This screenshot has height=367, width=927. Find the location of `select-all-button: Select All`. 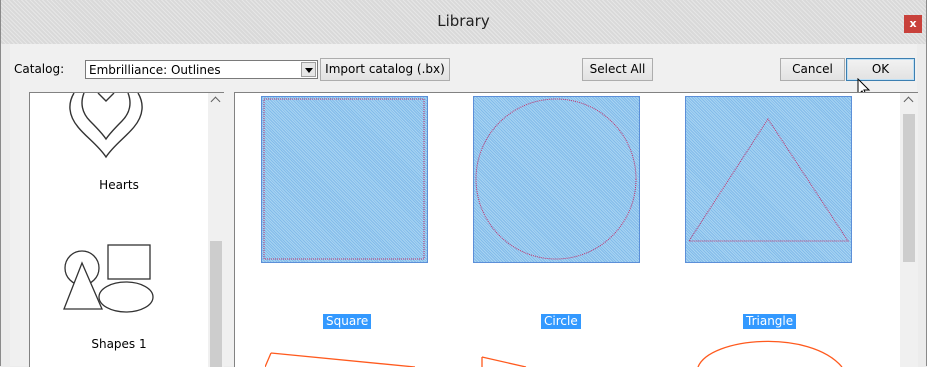

select-all-button: Select All is located at coordinates (617, 69).